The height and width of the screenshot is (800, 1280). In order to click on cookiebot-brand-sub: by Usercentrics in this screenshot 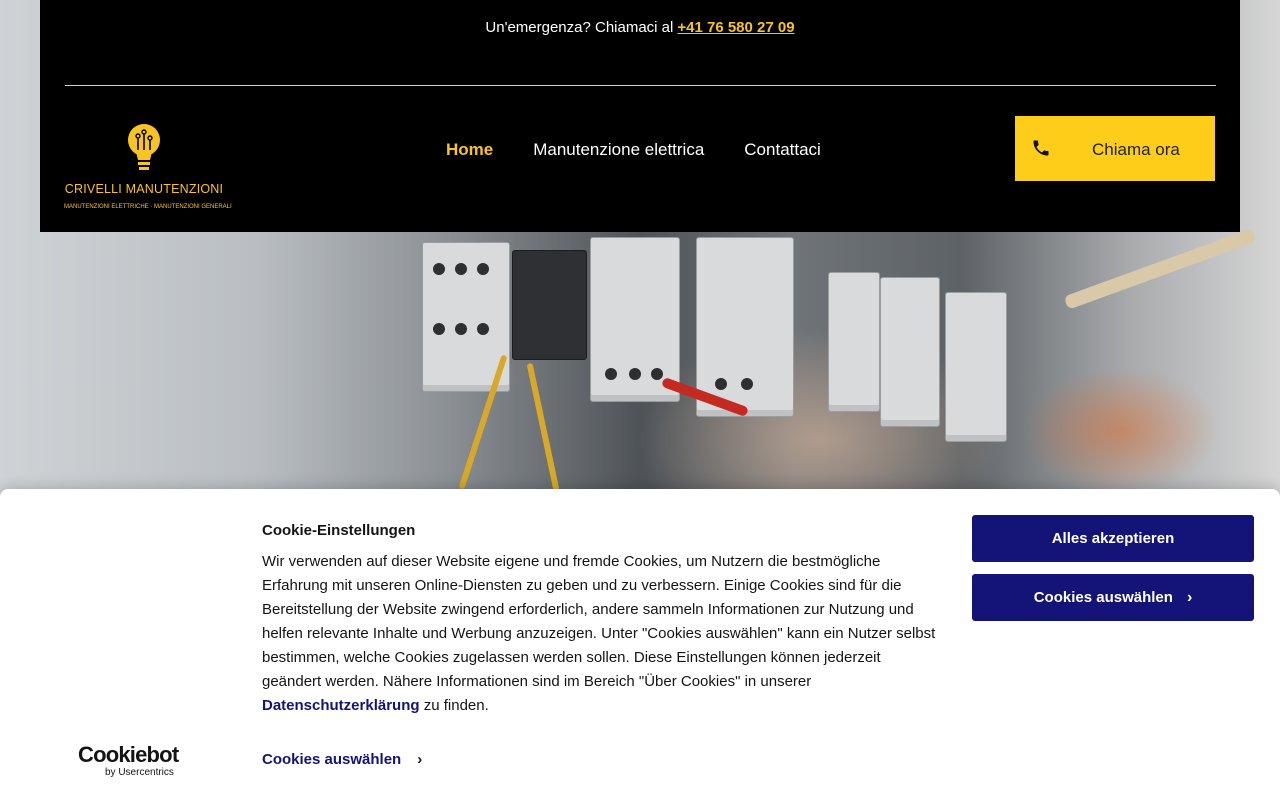, I will do `click(139, 772)`.